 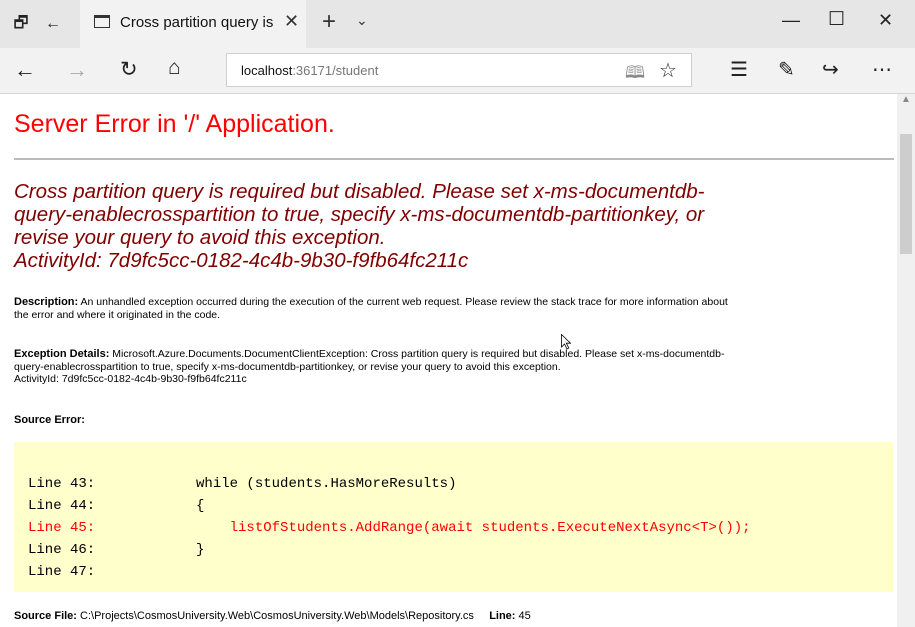 What do you see at coordinates (335, 70) in the screenshot?
I see `address-path: :36171/student` at bounding box center [335, 70].